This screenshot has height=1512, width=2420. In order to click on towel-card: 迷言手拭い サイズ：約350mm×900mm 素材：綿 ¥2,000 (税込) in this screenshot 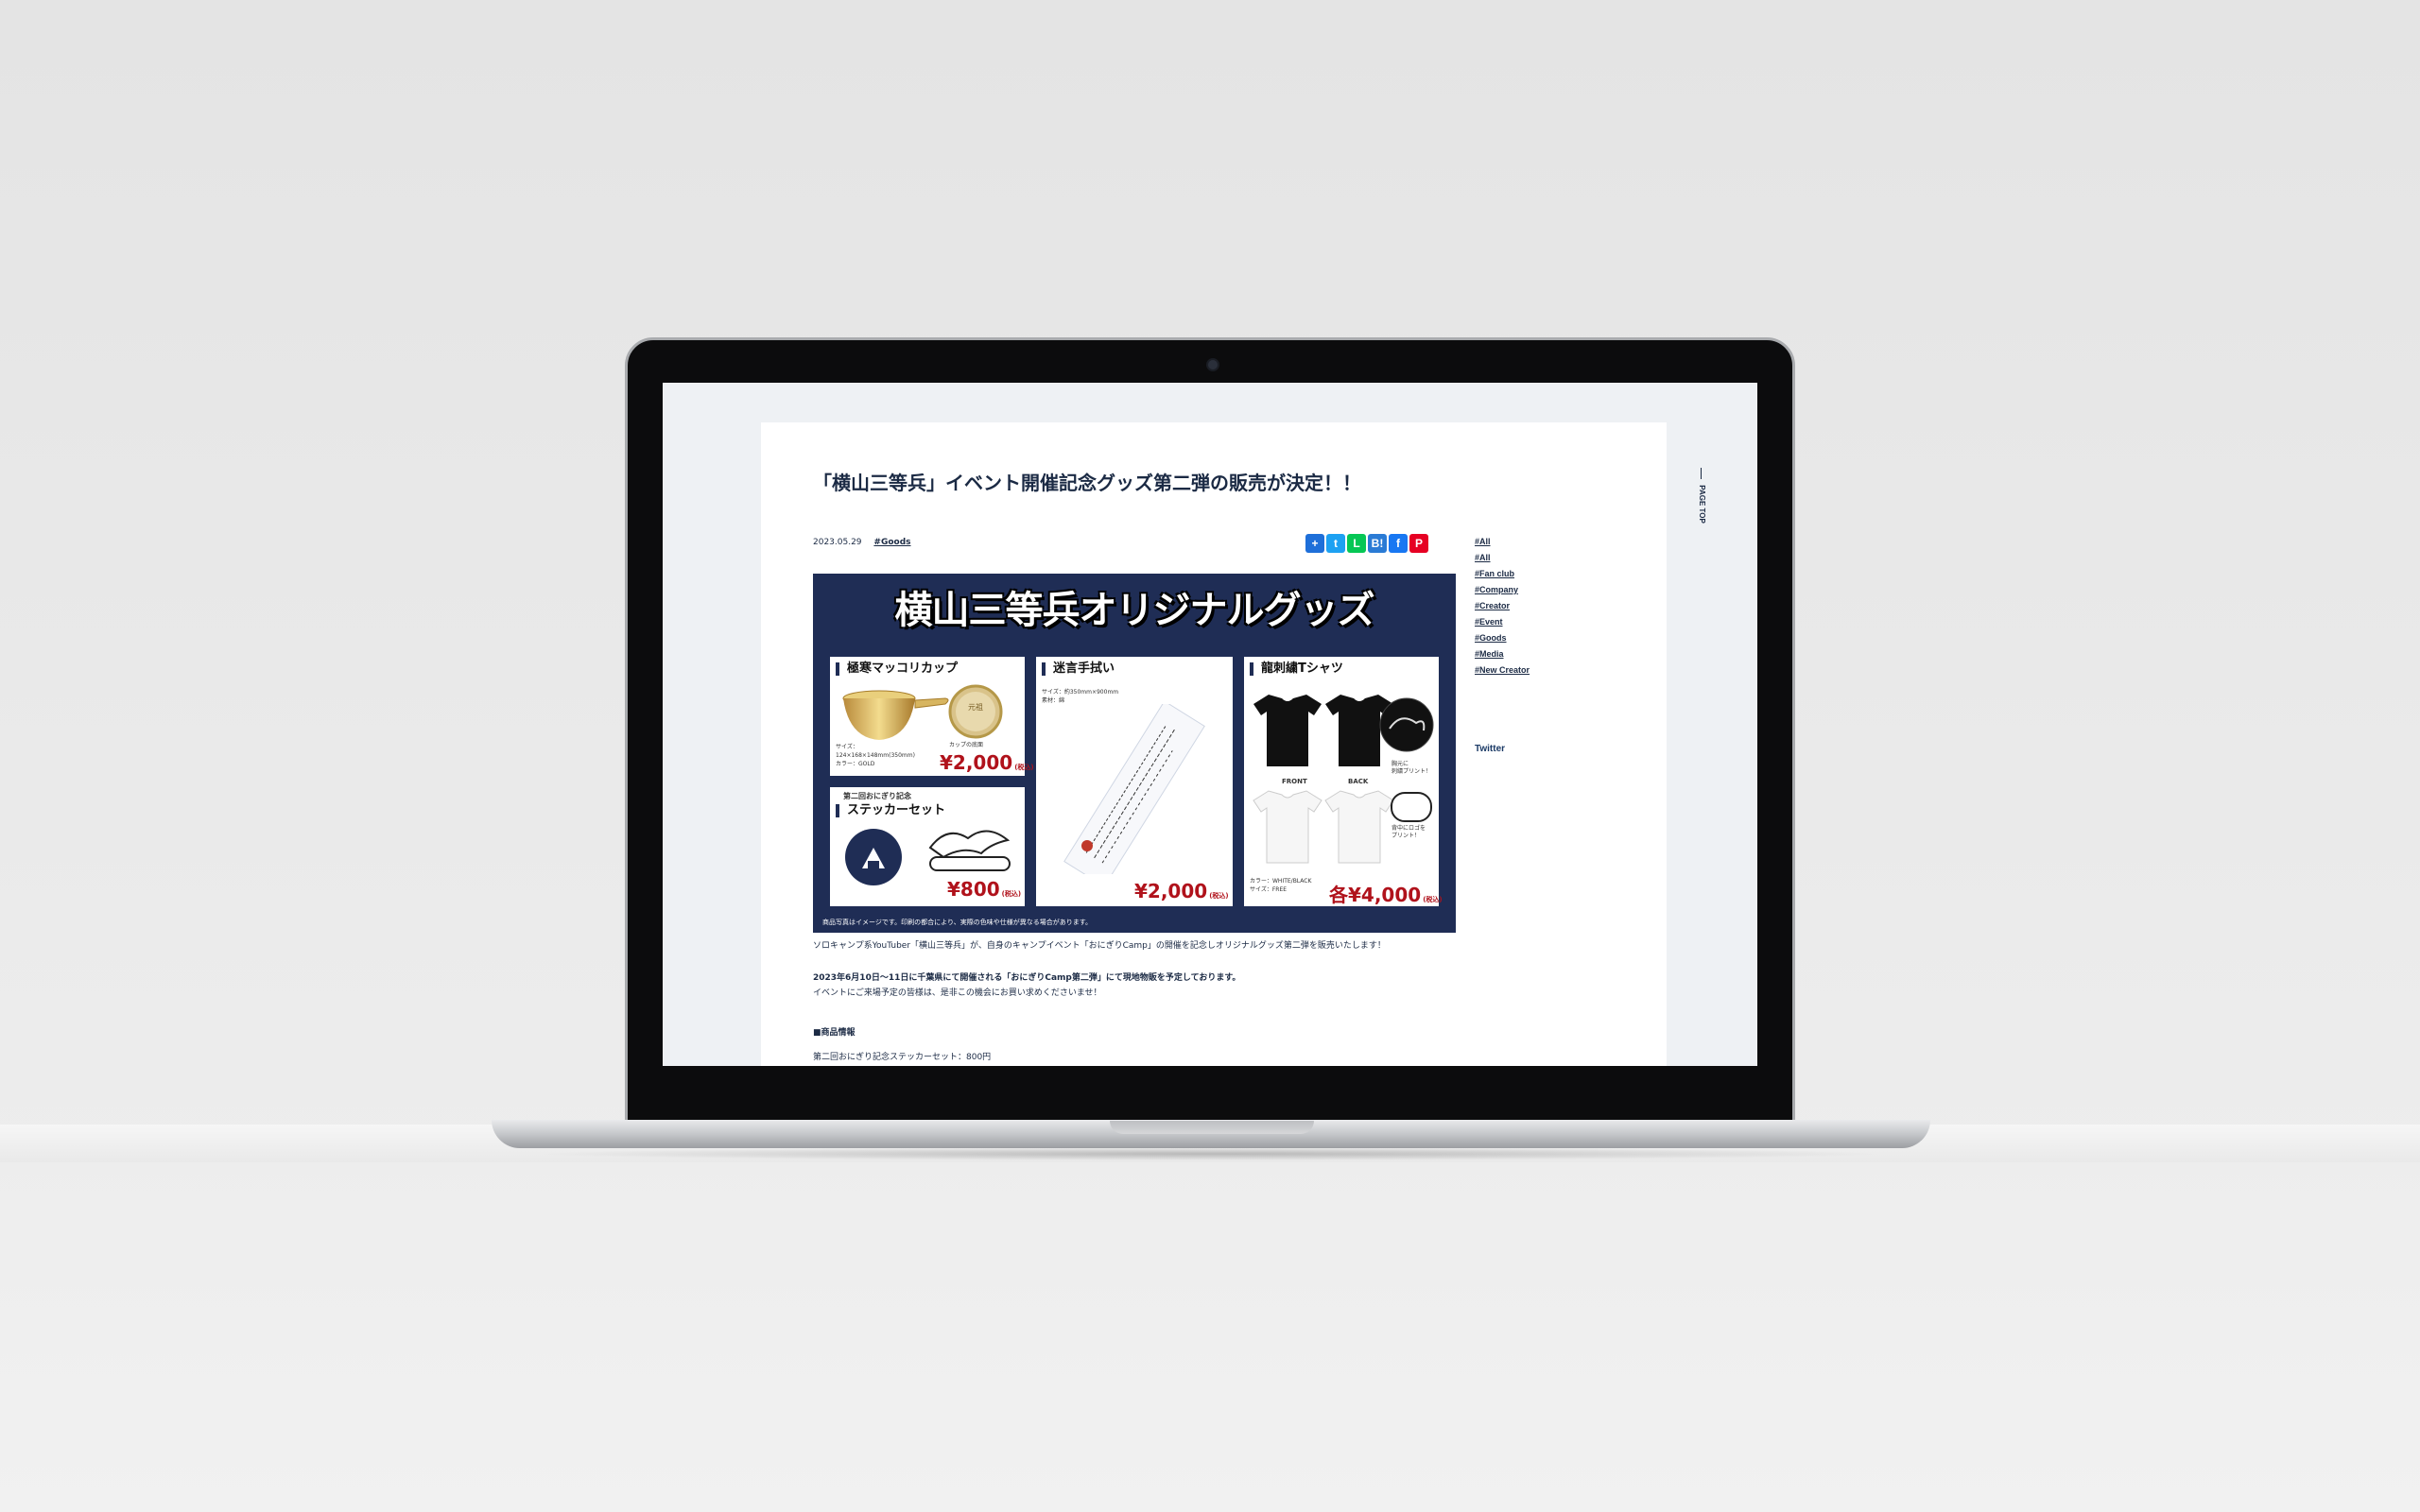, I will do `click(1134, 781)`.